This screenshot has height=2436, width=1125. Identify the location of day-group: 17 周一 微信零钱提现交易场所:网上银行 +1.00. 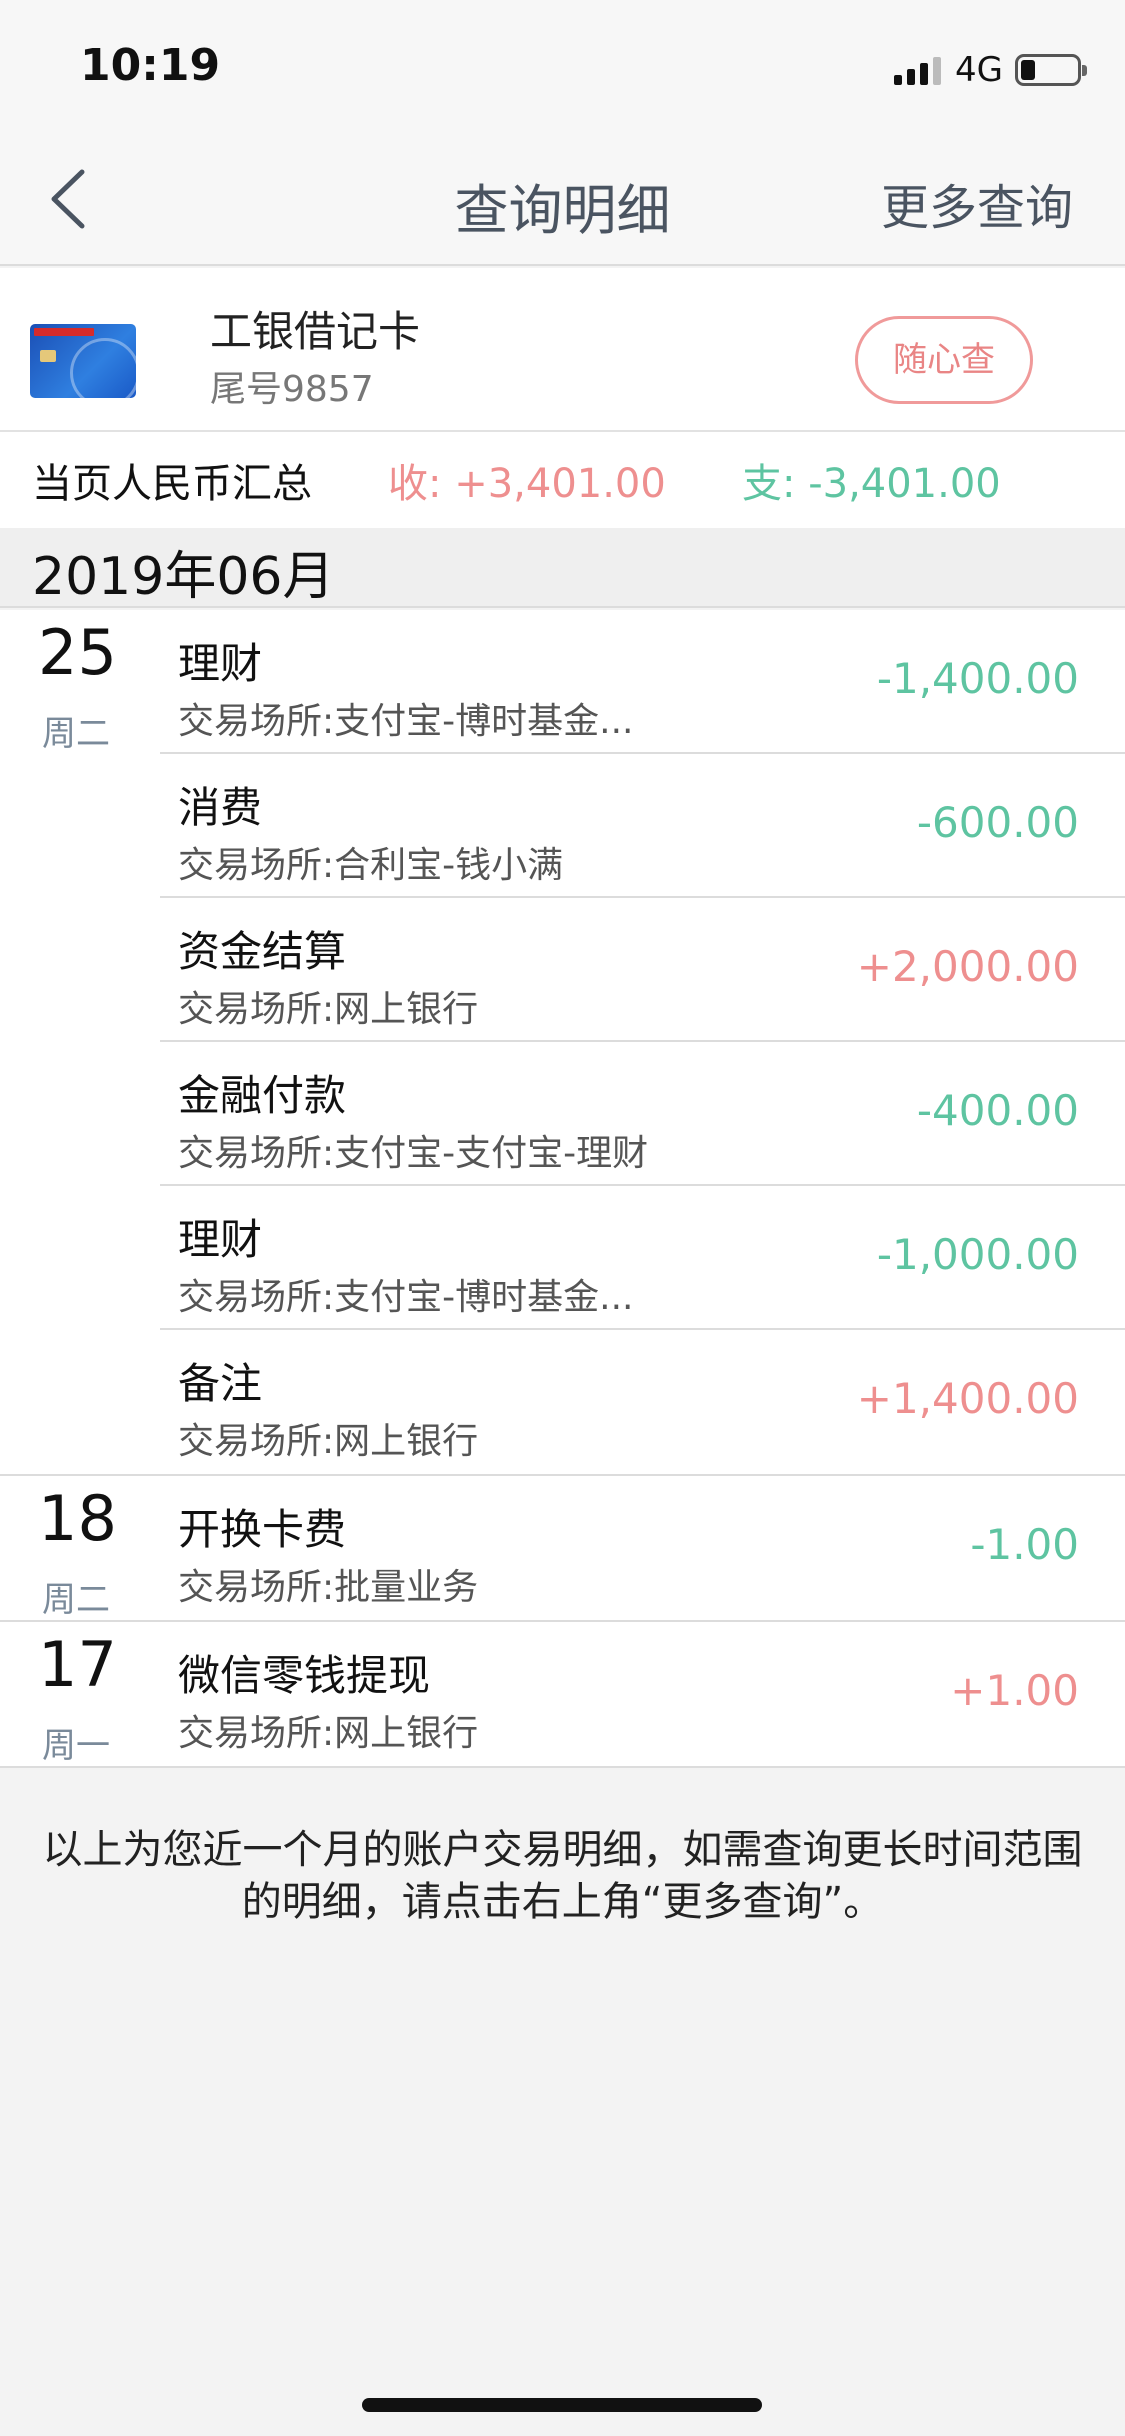
(562, 1695).